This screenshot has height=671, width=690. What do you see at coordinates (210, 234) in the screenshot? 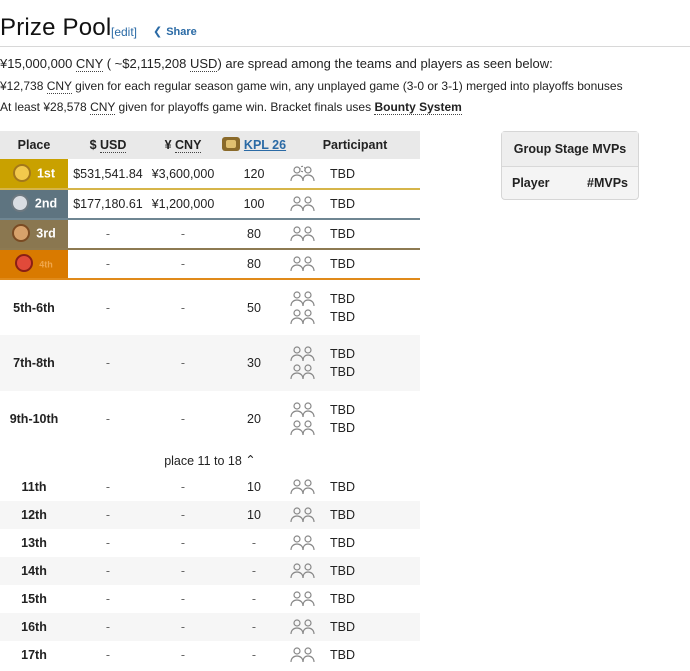
I see `table-row: 3rd - - 80 TBD` at bounding box center [210, 234].